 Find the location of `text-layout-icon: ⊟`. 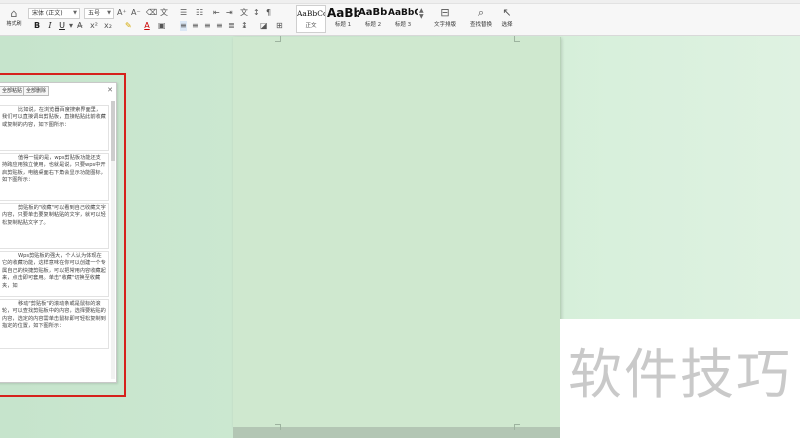

text-layout-icon: ⊟ is located at coordinates (445, 12).